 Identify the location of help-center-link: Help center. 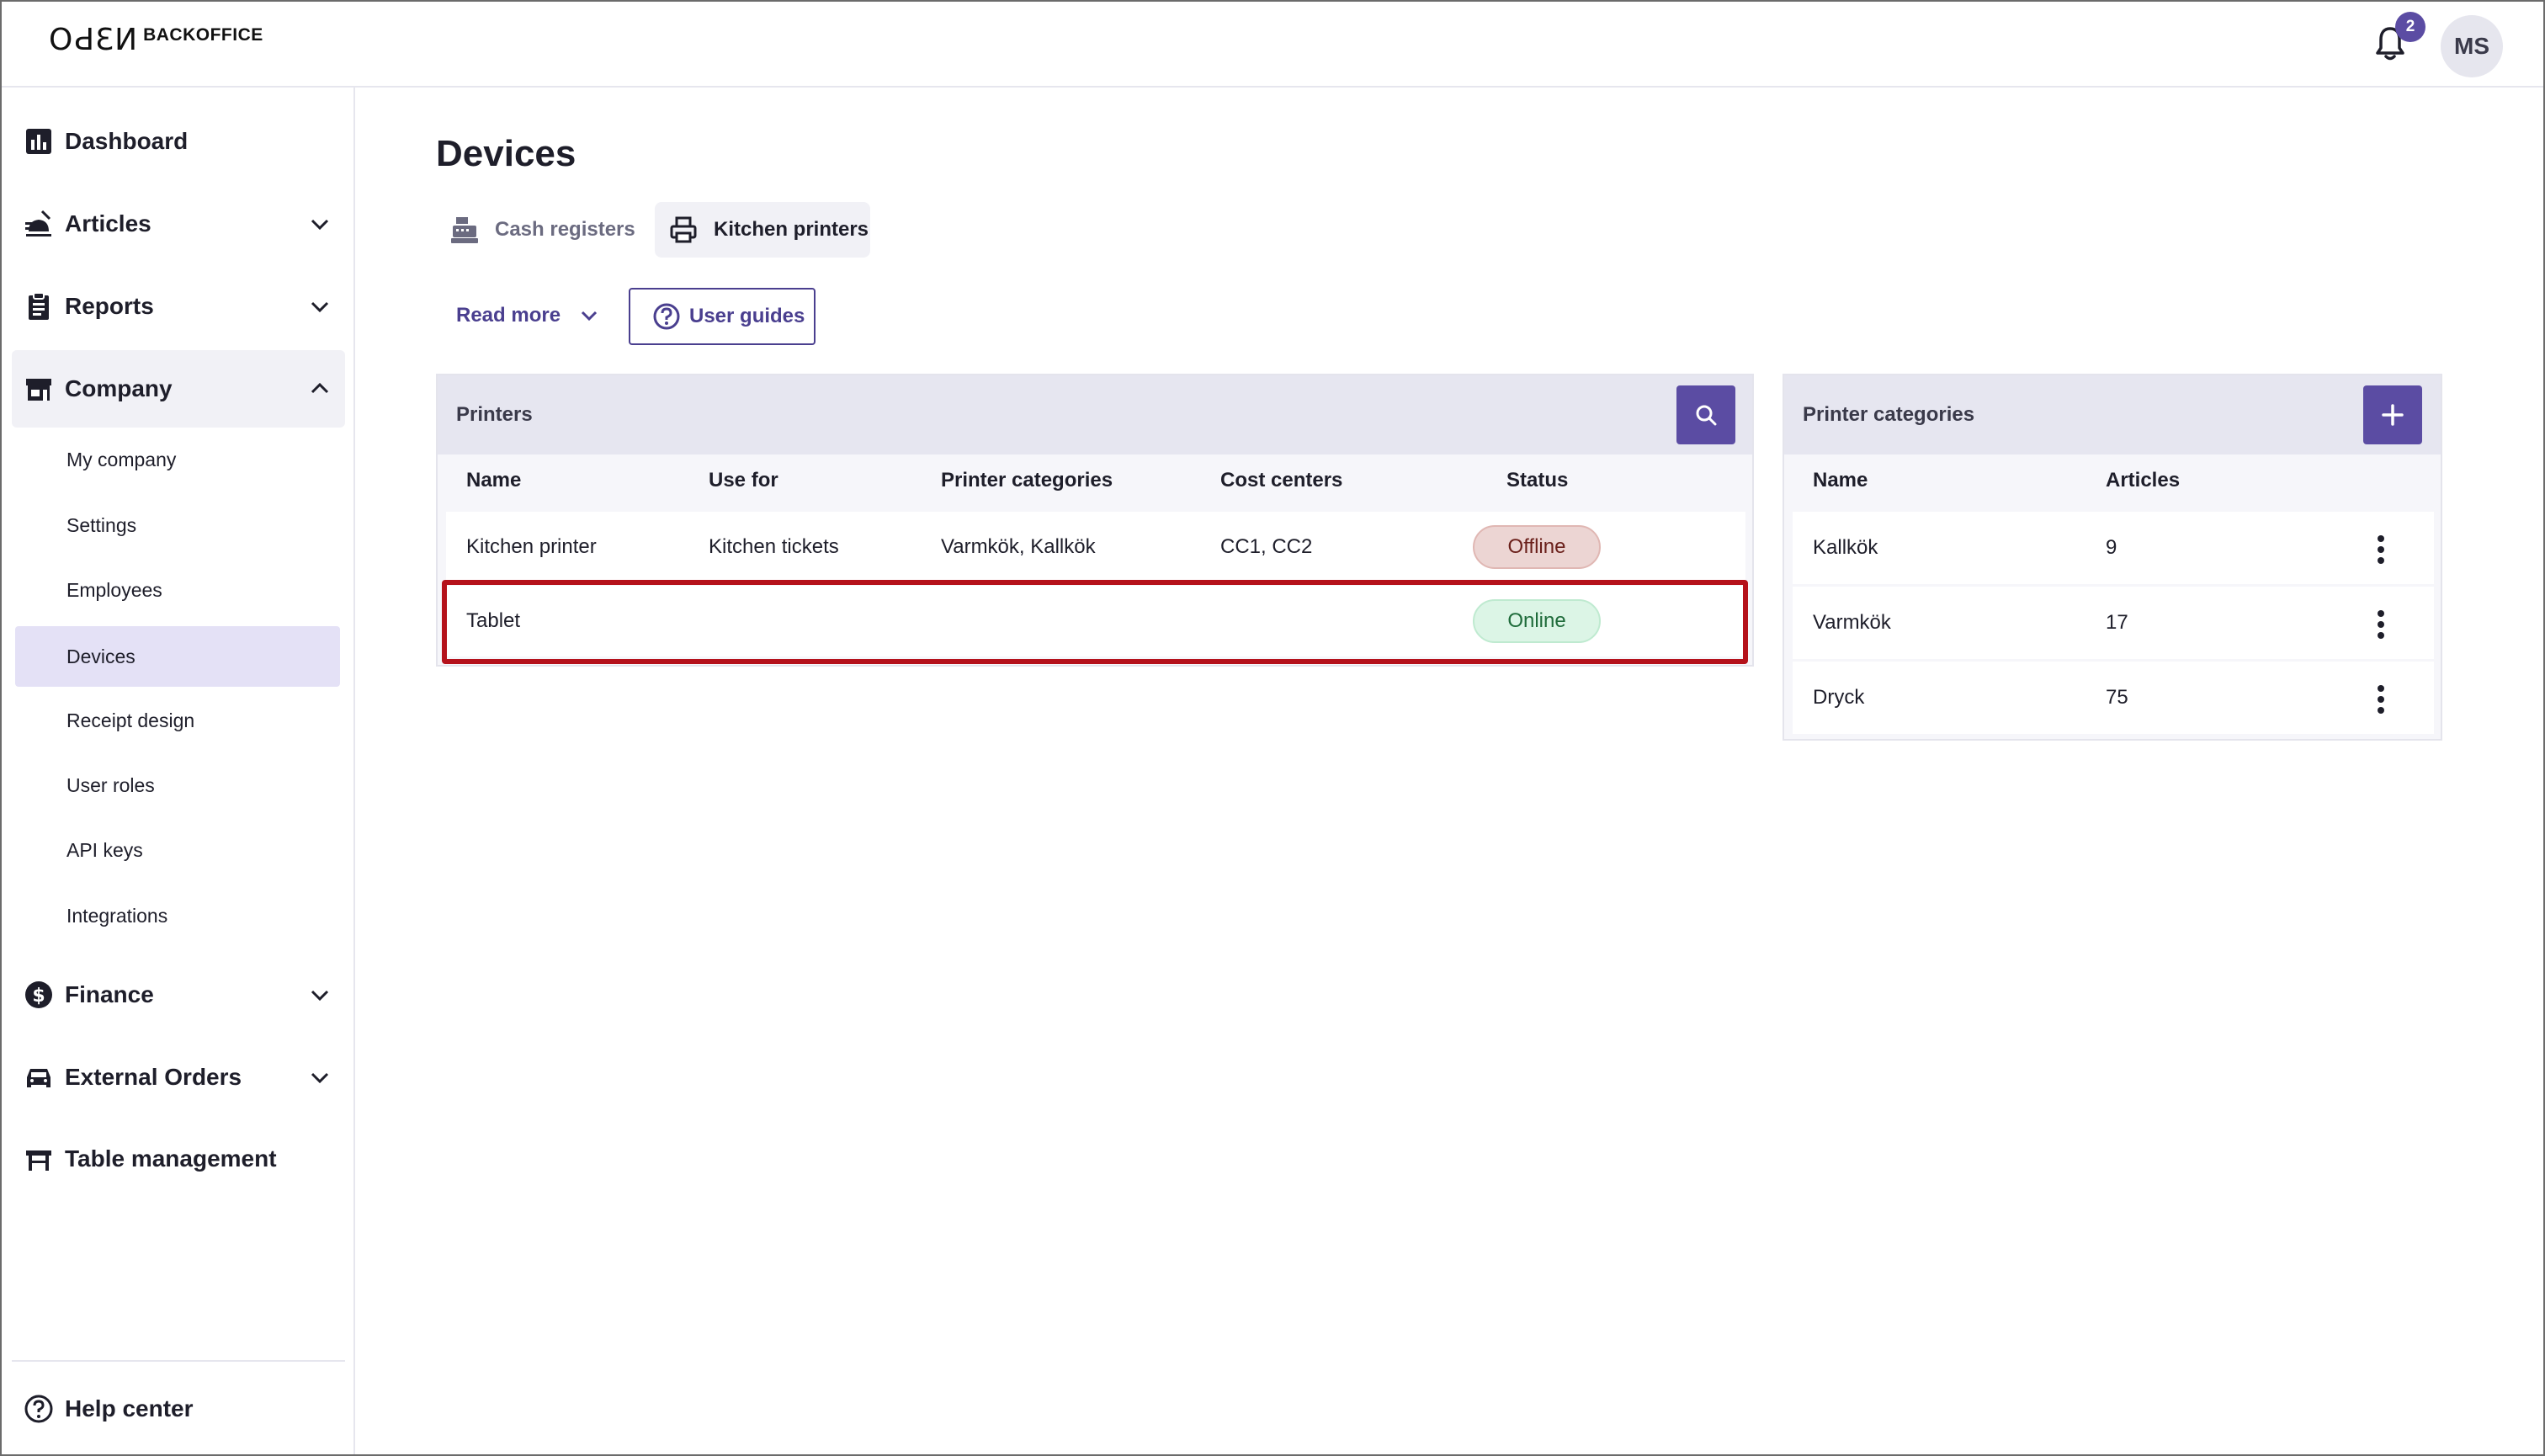
(179, 1409).